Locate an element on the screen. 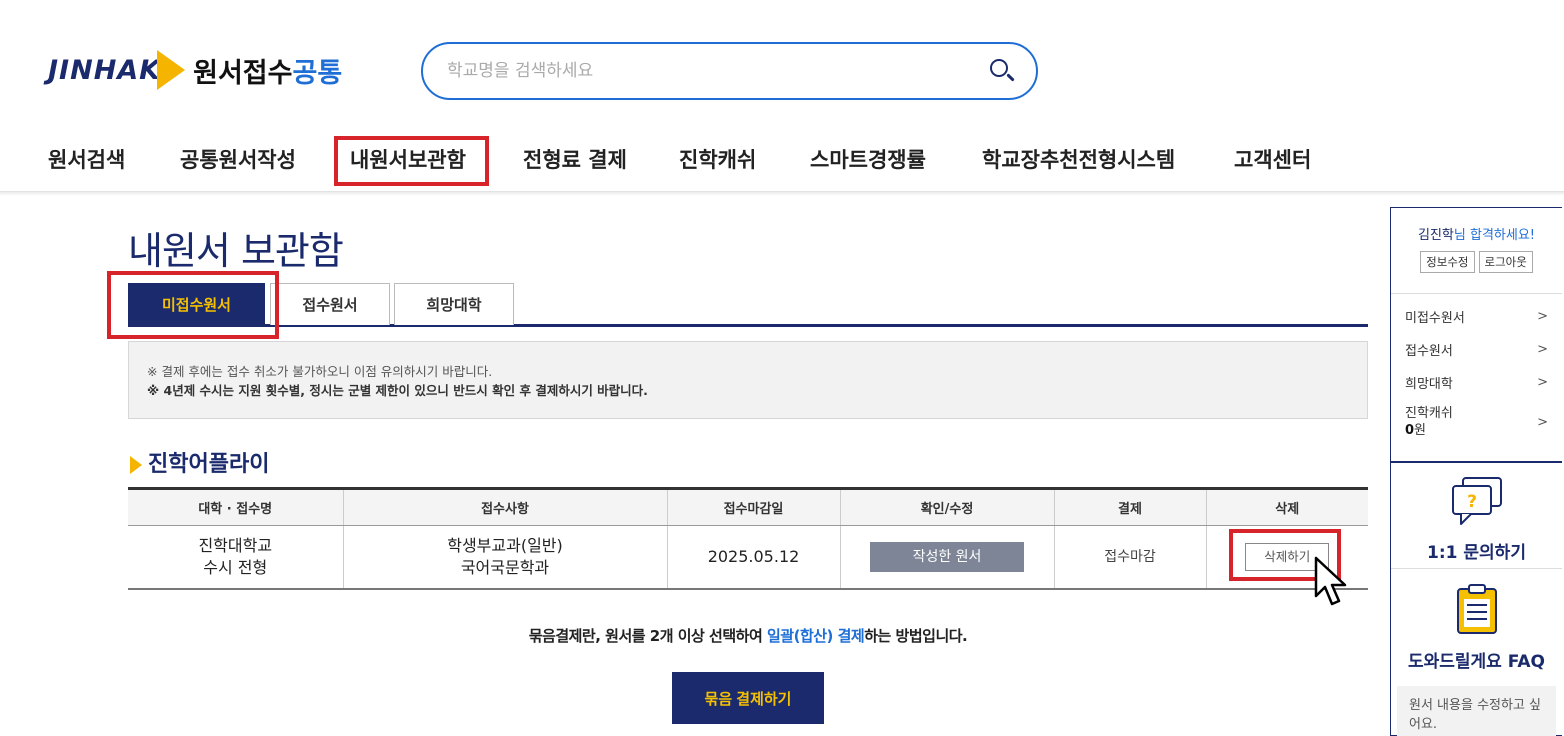 This screenshot has width=1564, height=736. site-logo: JINHAK 원서접수 공통 is located at coordinates (195, 70).